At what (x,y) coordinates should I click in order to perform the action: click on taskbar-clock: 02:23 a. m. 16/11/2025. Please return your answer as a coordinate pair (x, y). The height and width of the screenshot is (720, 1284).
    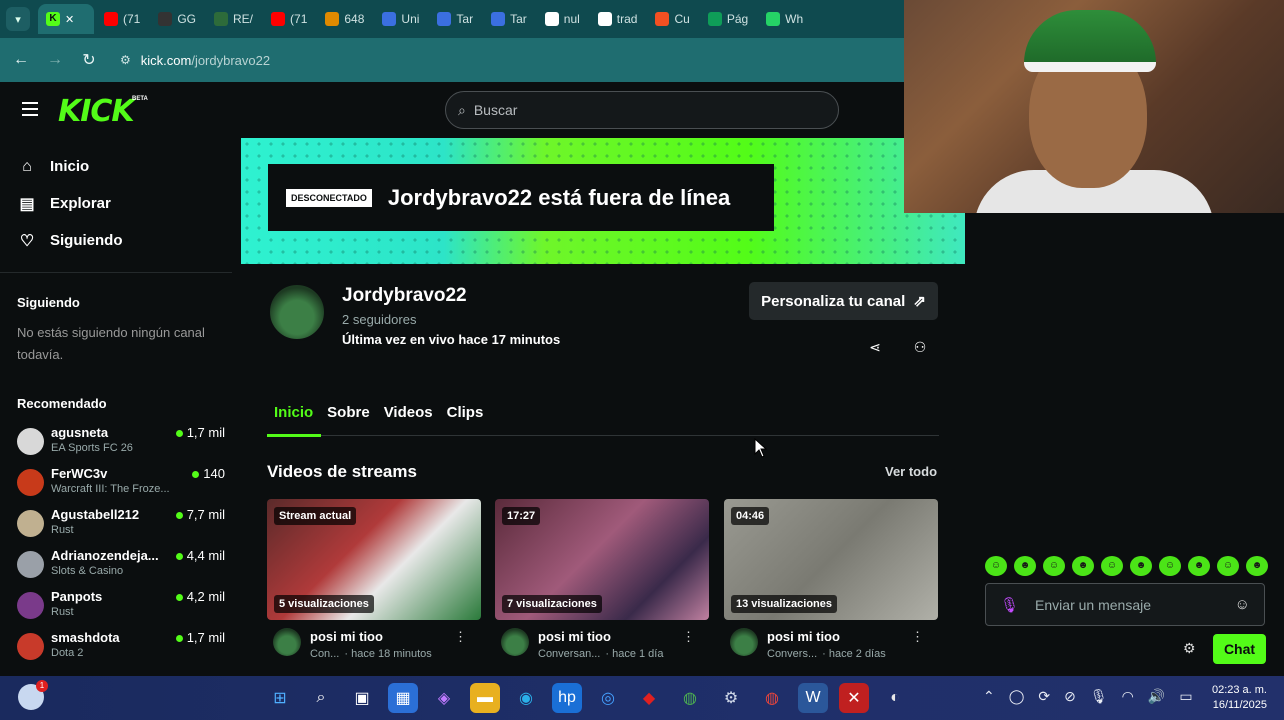
    Looking at the image, I should click on (1236, 698).